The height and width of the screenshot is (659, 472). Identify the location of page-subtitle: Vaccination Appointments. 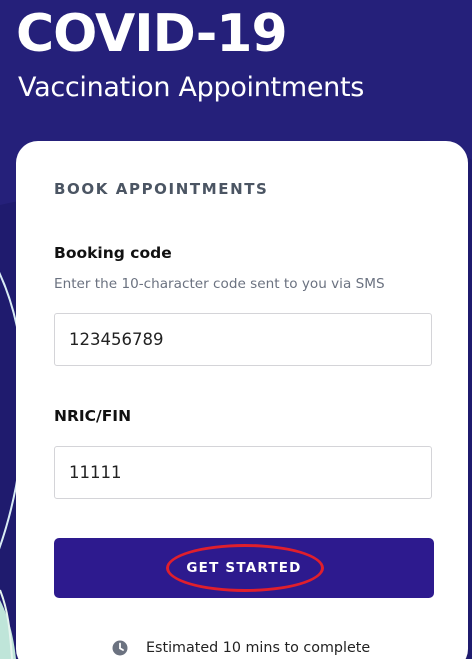
(191, 87).